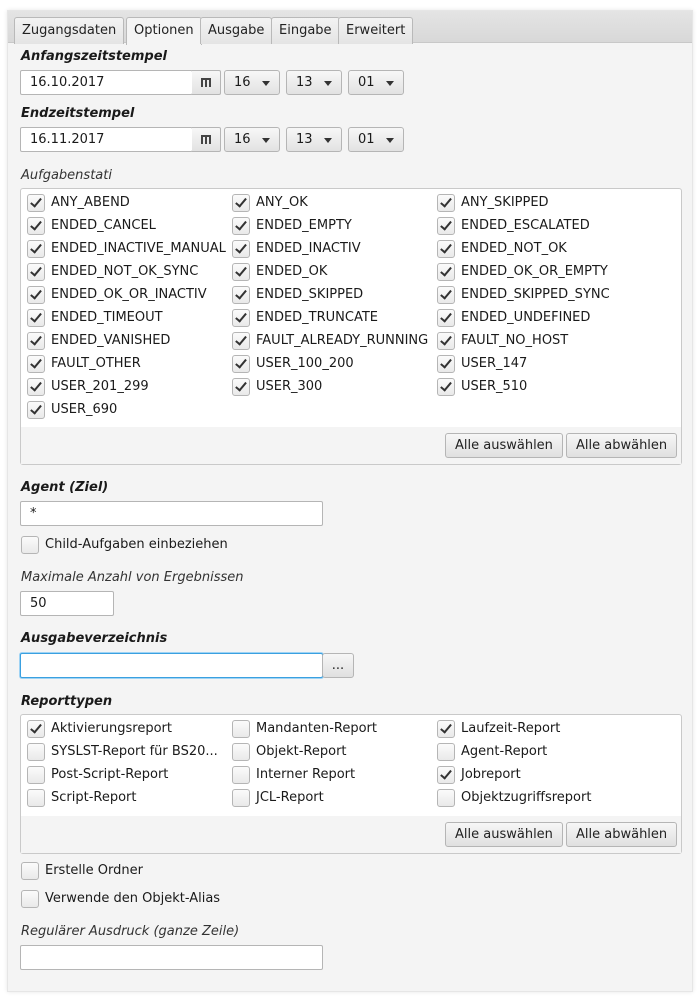  What do you see at coordinates (304, 139) in the screenshot?
I see `end-minute-value: 13` at bounding box center [304, 139].